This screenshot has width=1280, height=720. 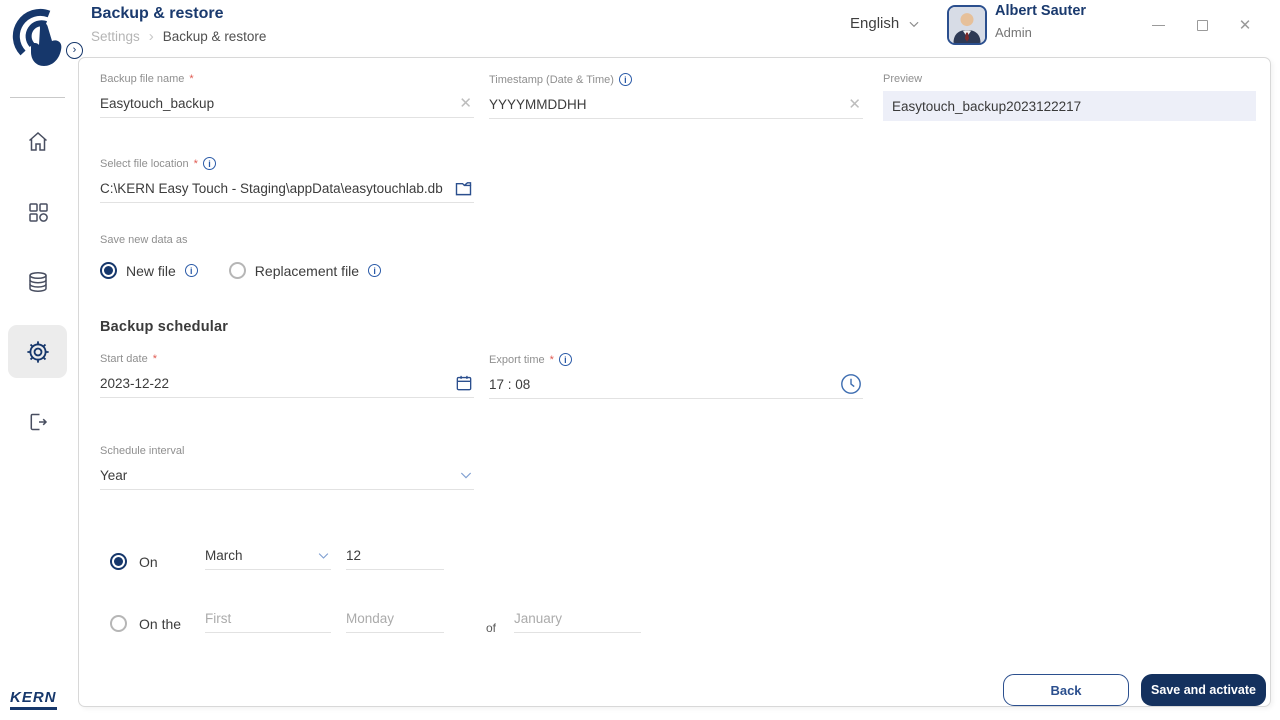 I want to click on interval-select: Year, so click(x=287, y=475).